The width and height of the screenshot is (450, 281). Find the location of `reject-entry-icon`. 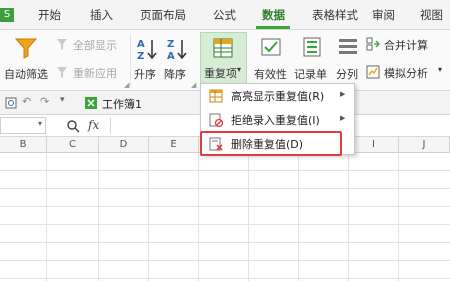

reject-entry-icon is located at coordinates (216, 120).